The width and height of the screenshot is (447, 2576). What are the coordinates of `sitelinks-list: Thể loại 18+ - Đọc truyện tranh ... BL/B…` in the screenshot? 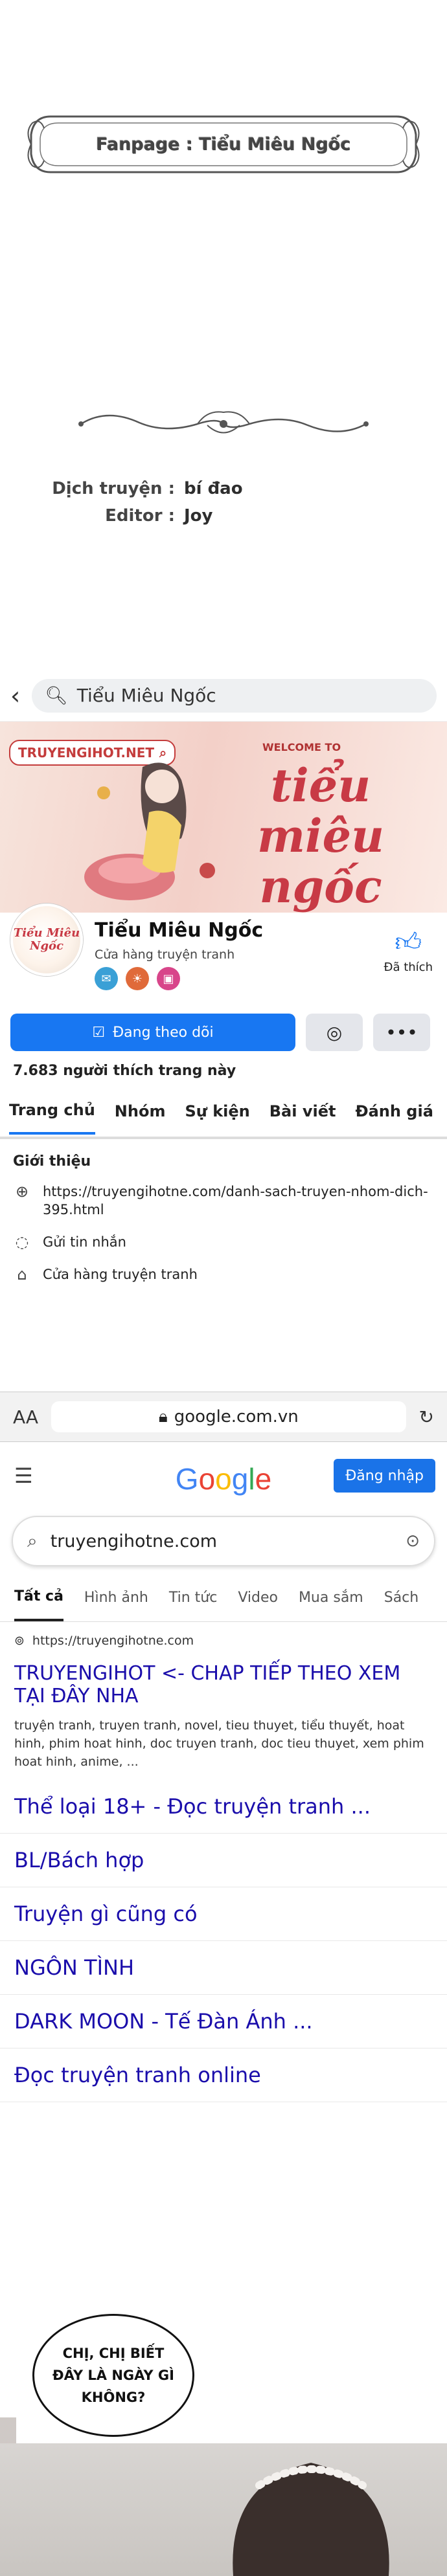 It's located at (223, 1941).